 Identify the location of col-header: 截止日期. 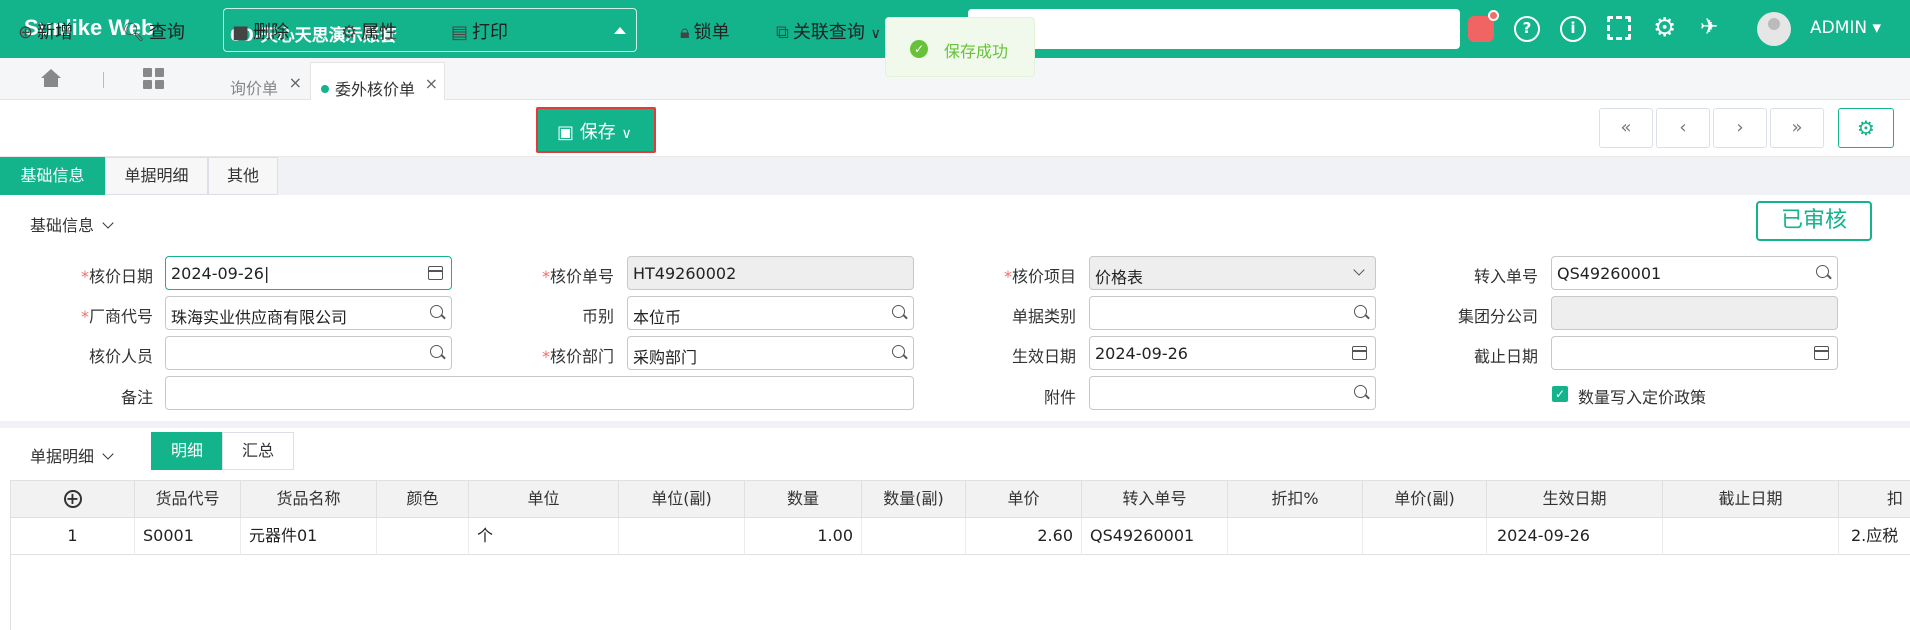
(1751, 499).